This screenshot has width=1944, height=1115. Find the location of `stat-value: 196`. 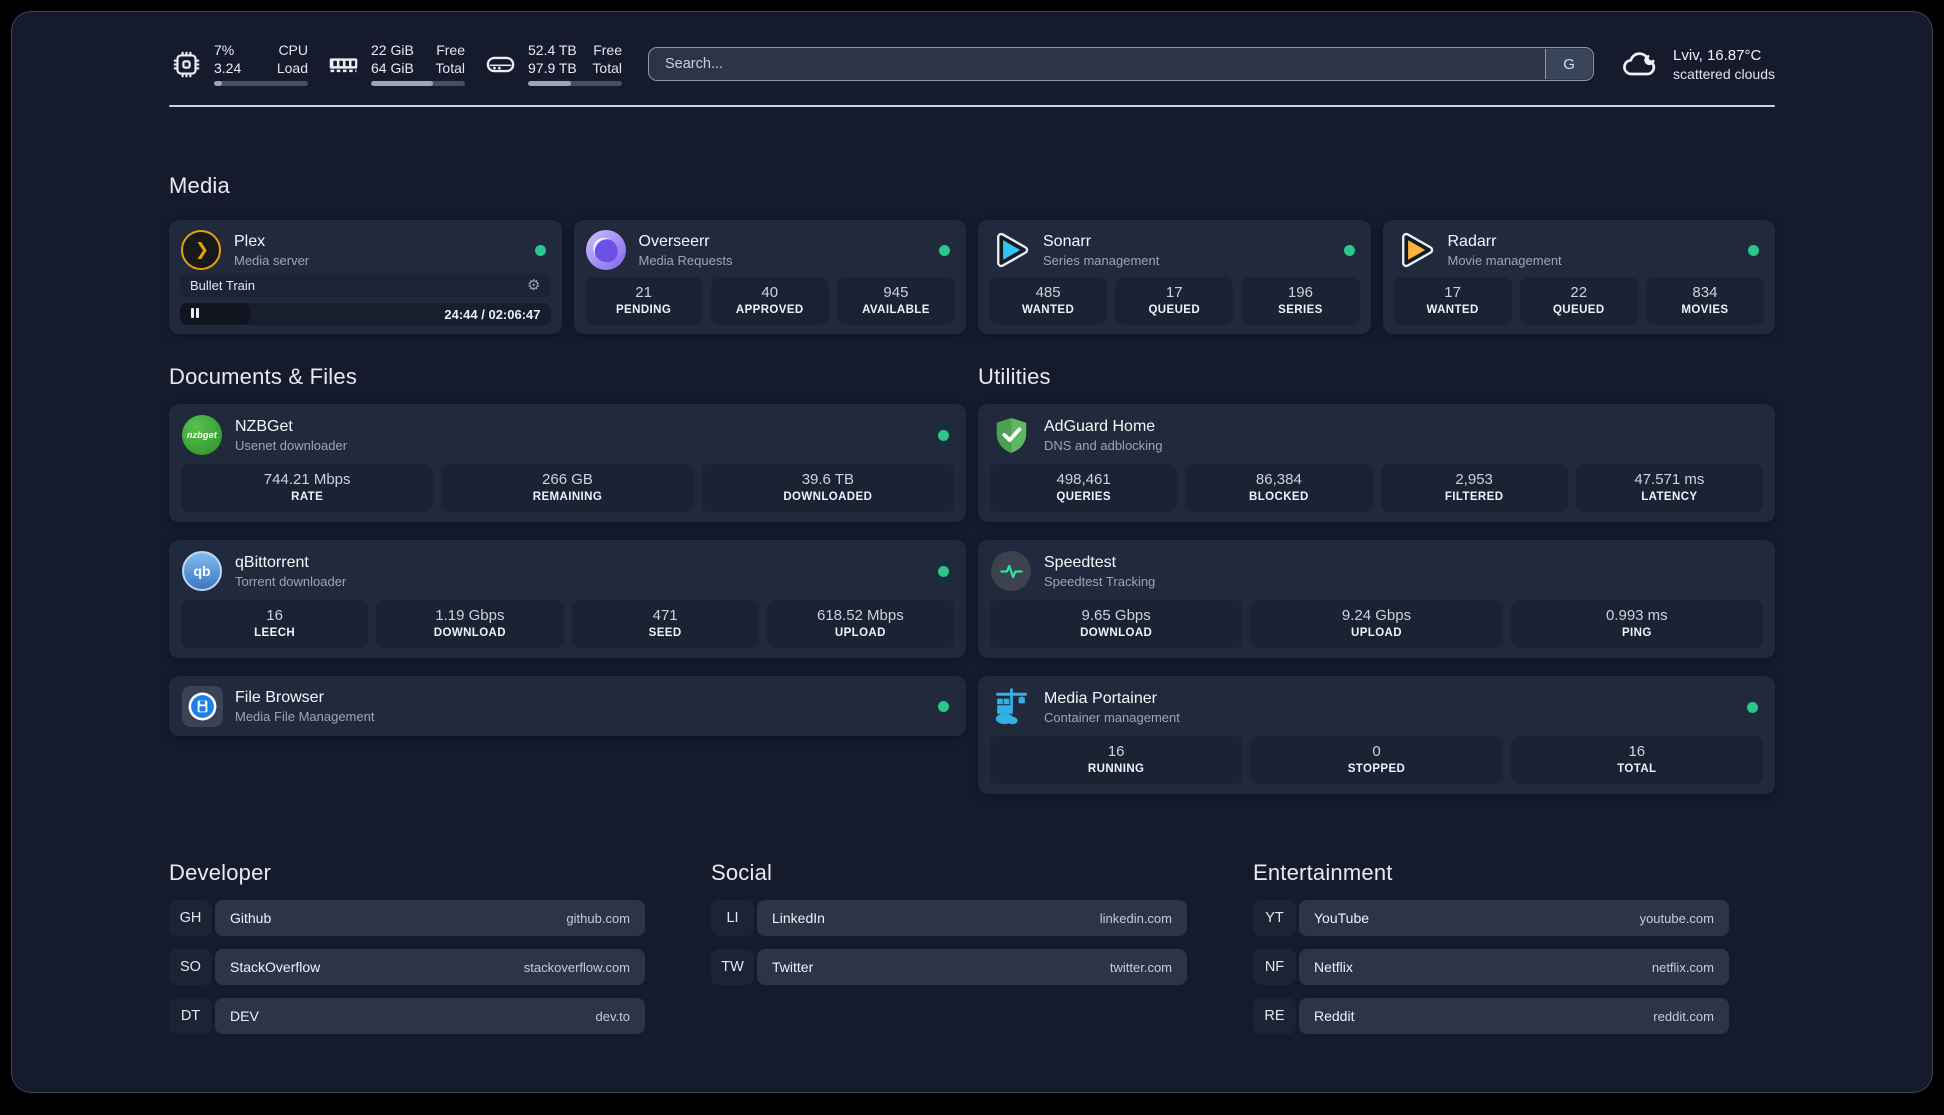

stat-value: 196 is located at coordinates (1300, 293).